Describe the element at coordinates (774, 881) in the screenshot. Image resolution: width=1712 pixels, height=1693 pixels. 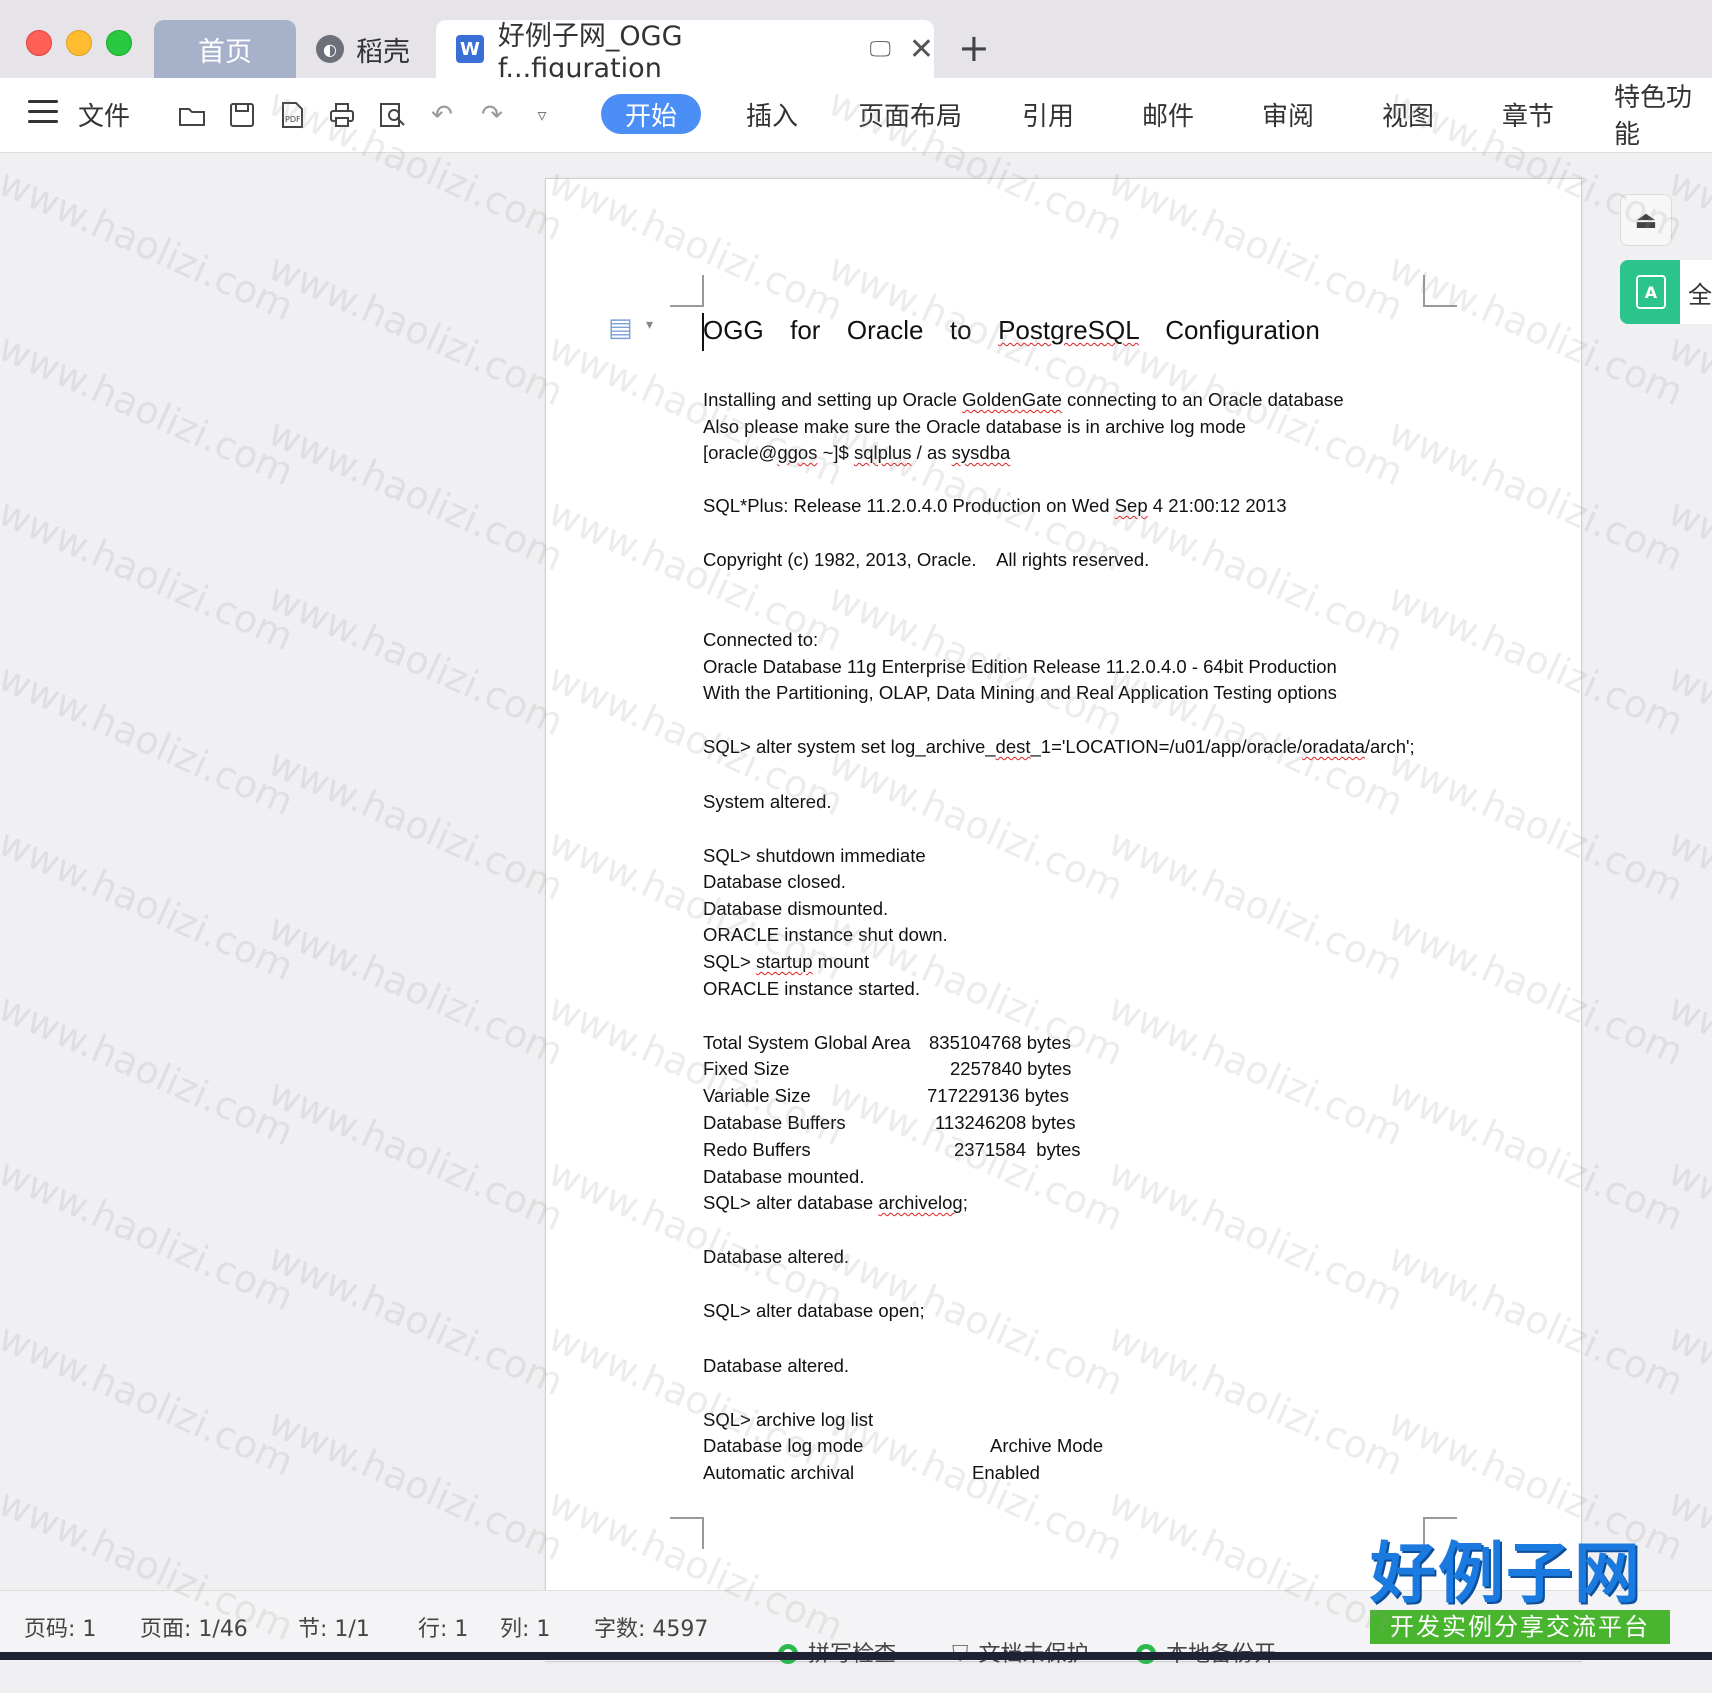
I see `doc-line: Database closed.` at that location.